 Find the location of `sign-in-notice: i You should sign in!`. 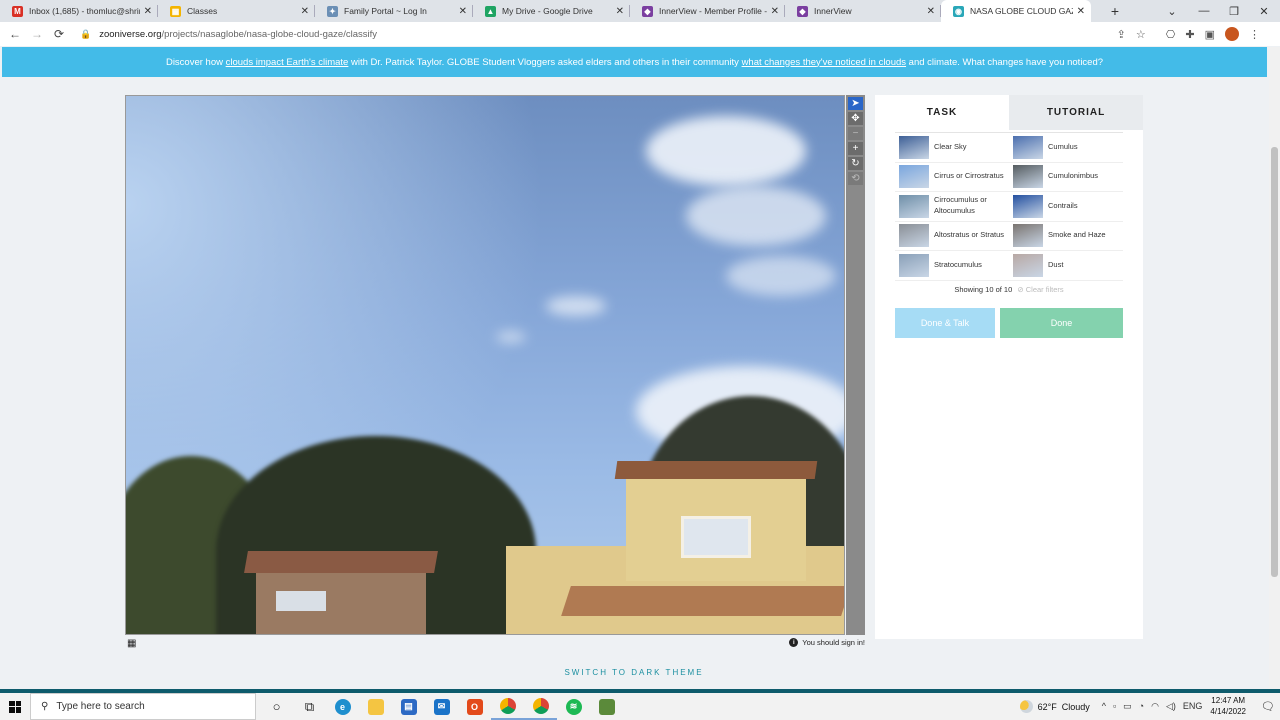

sign-in-notice: i You should sign in! is located at coordinates (827, 642).